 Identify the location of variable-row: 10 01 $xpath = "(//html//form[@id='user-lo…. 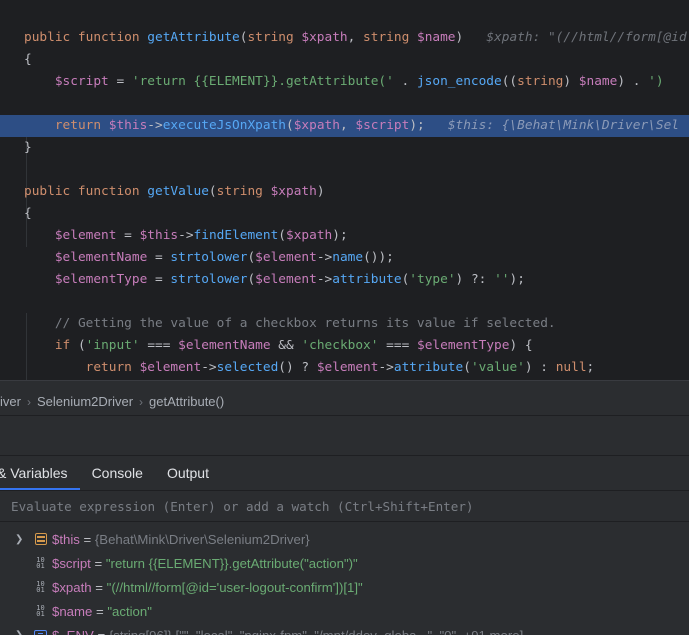
(344, 587).